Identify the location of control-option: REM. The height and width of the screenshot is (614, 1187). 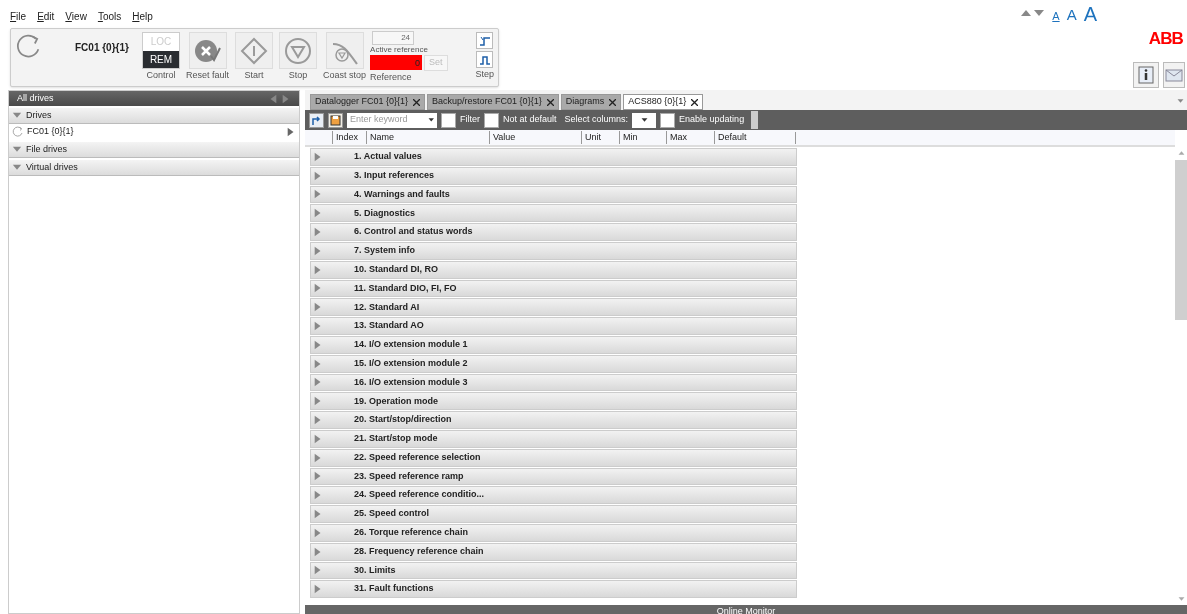
(161, 59).